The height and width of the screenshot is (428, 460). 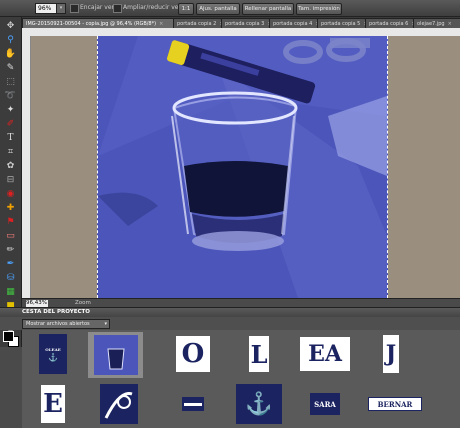 I want to click on eraser-icon: ▭, so click(x=10, y=235).